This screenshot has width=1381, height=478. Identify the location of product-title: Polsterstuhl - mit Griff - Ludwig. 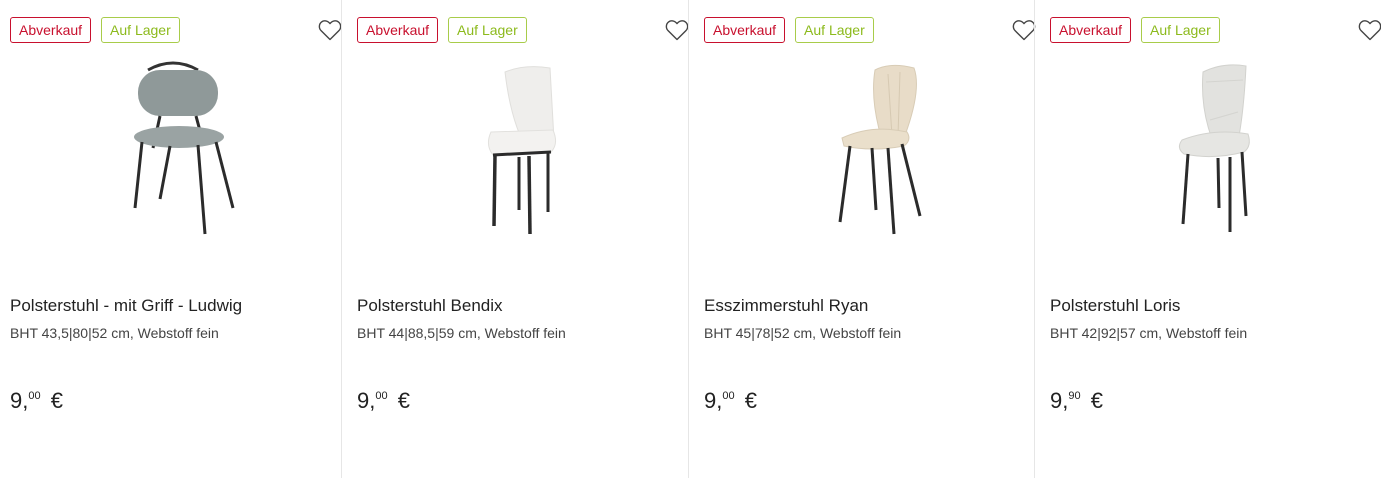
(126, 306).